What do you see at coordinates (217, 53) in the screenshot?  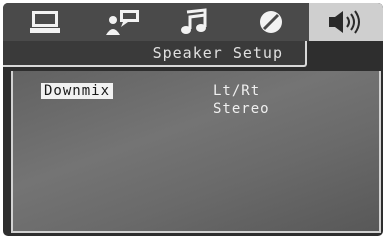 I see `section-title-text: Speaker Setup` at bounding box center [217, 53].